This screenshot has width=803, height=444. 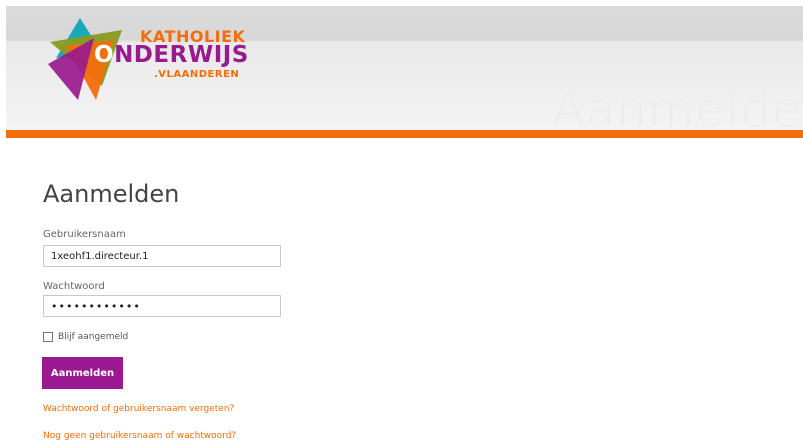 What do you see at coordinates (139, 436) in the screenshot?
I see `no-account-link: Nog geen gebruikersnaam of wachtwoord?` at bounding box center [139, 436].